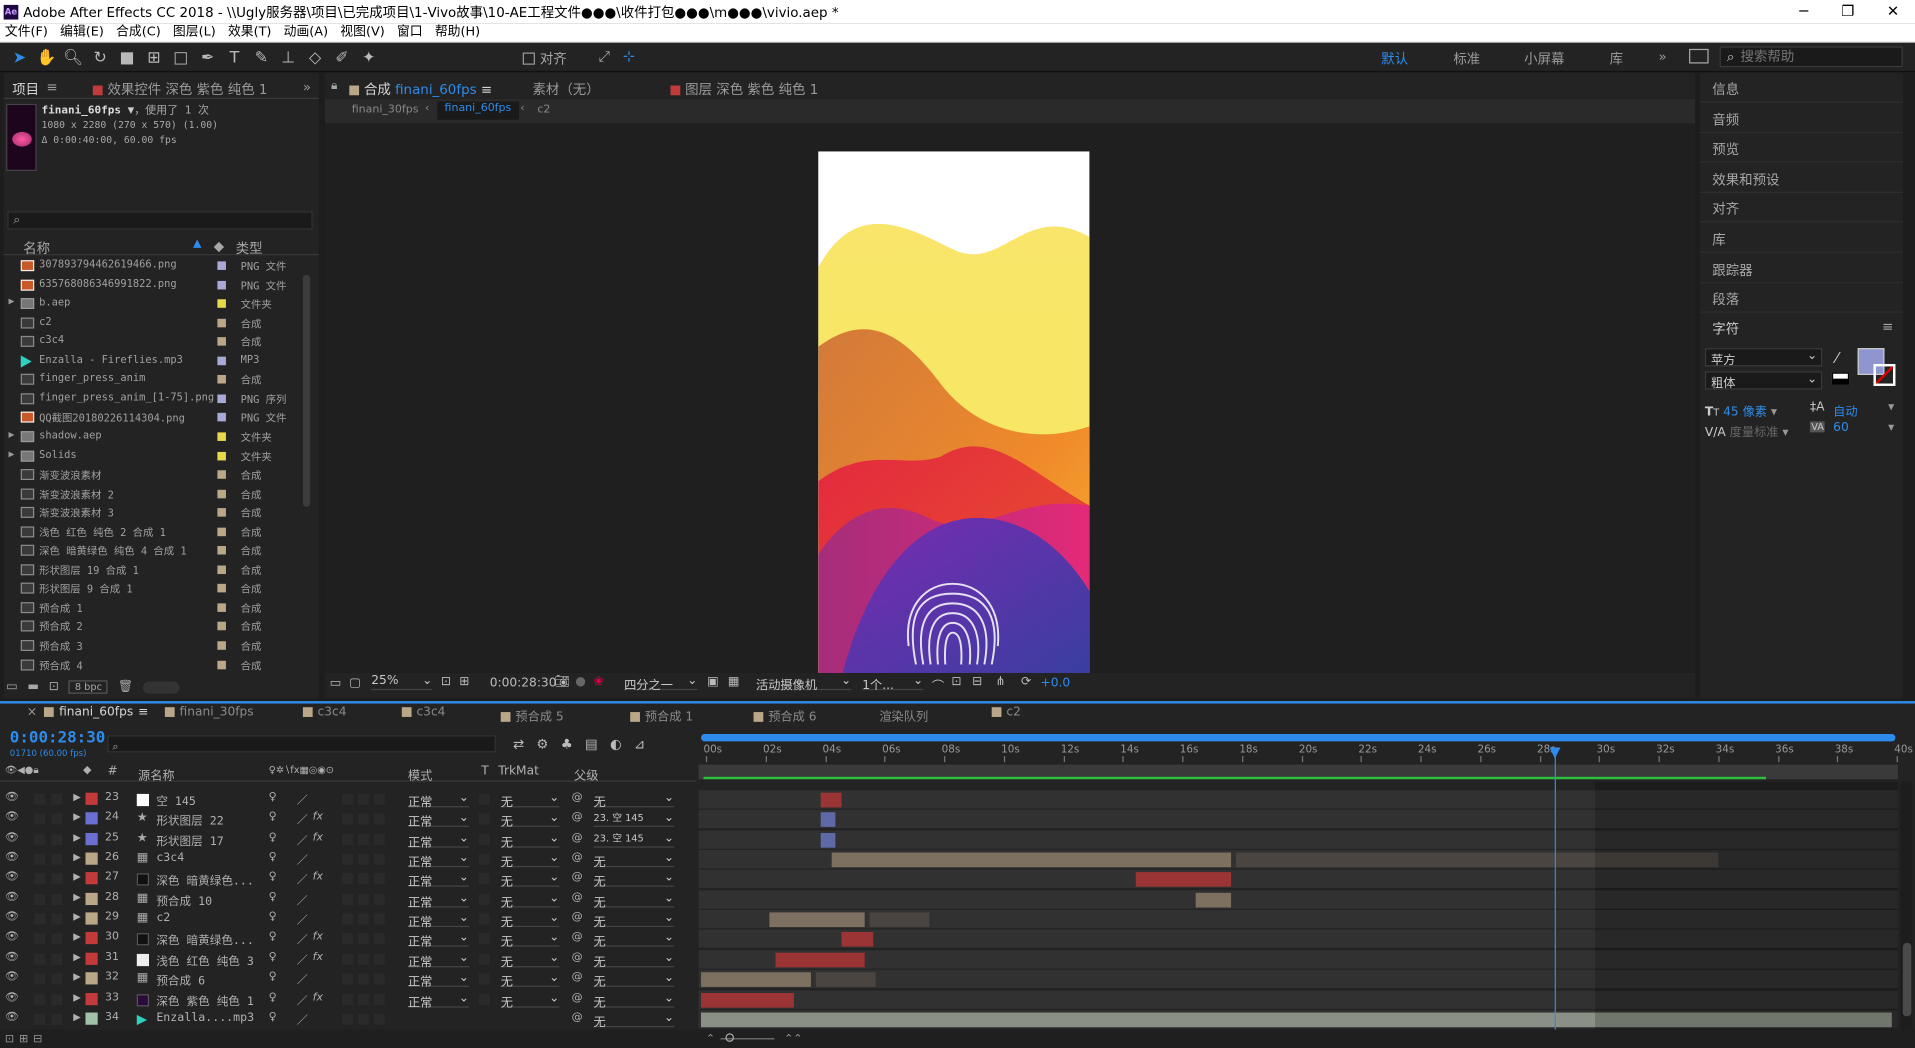  I want to click on project-search-input, so click(154, 220).